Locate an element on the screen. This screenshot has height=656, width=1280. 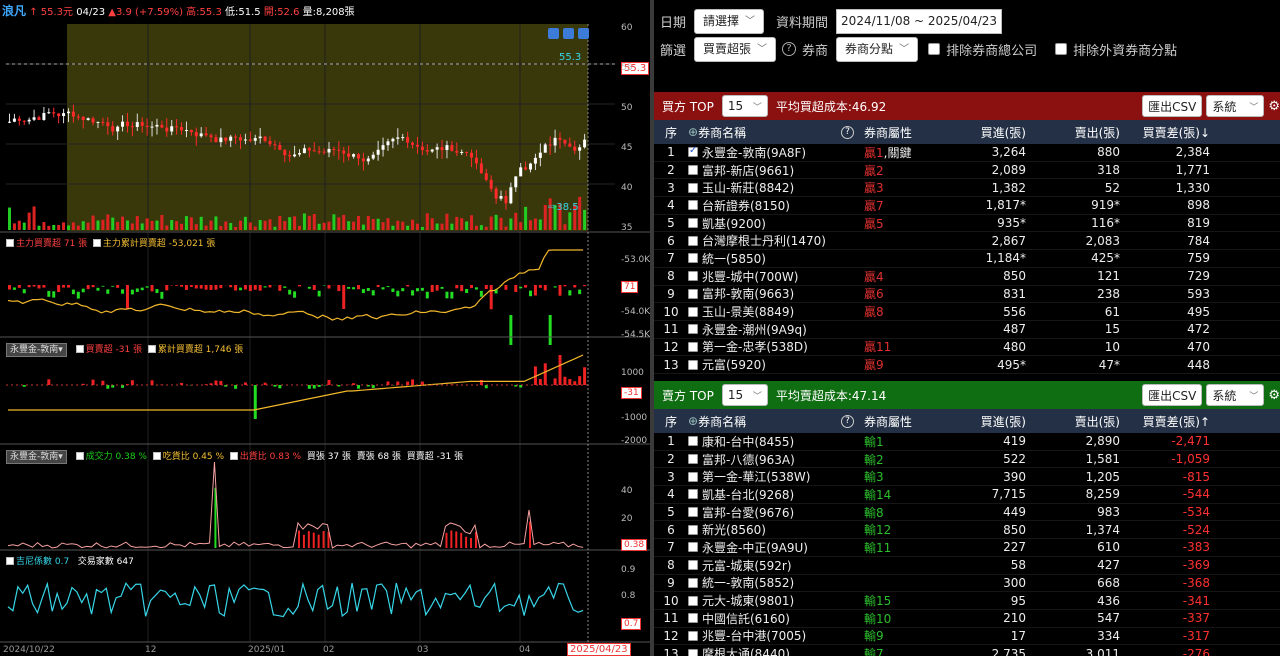
table-row: 9 富邦-敦南(9663) 贏6 831 238 593 is located at coordinates (967, 295).